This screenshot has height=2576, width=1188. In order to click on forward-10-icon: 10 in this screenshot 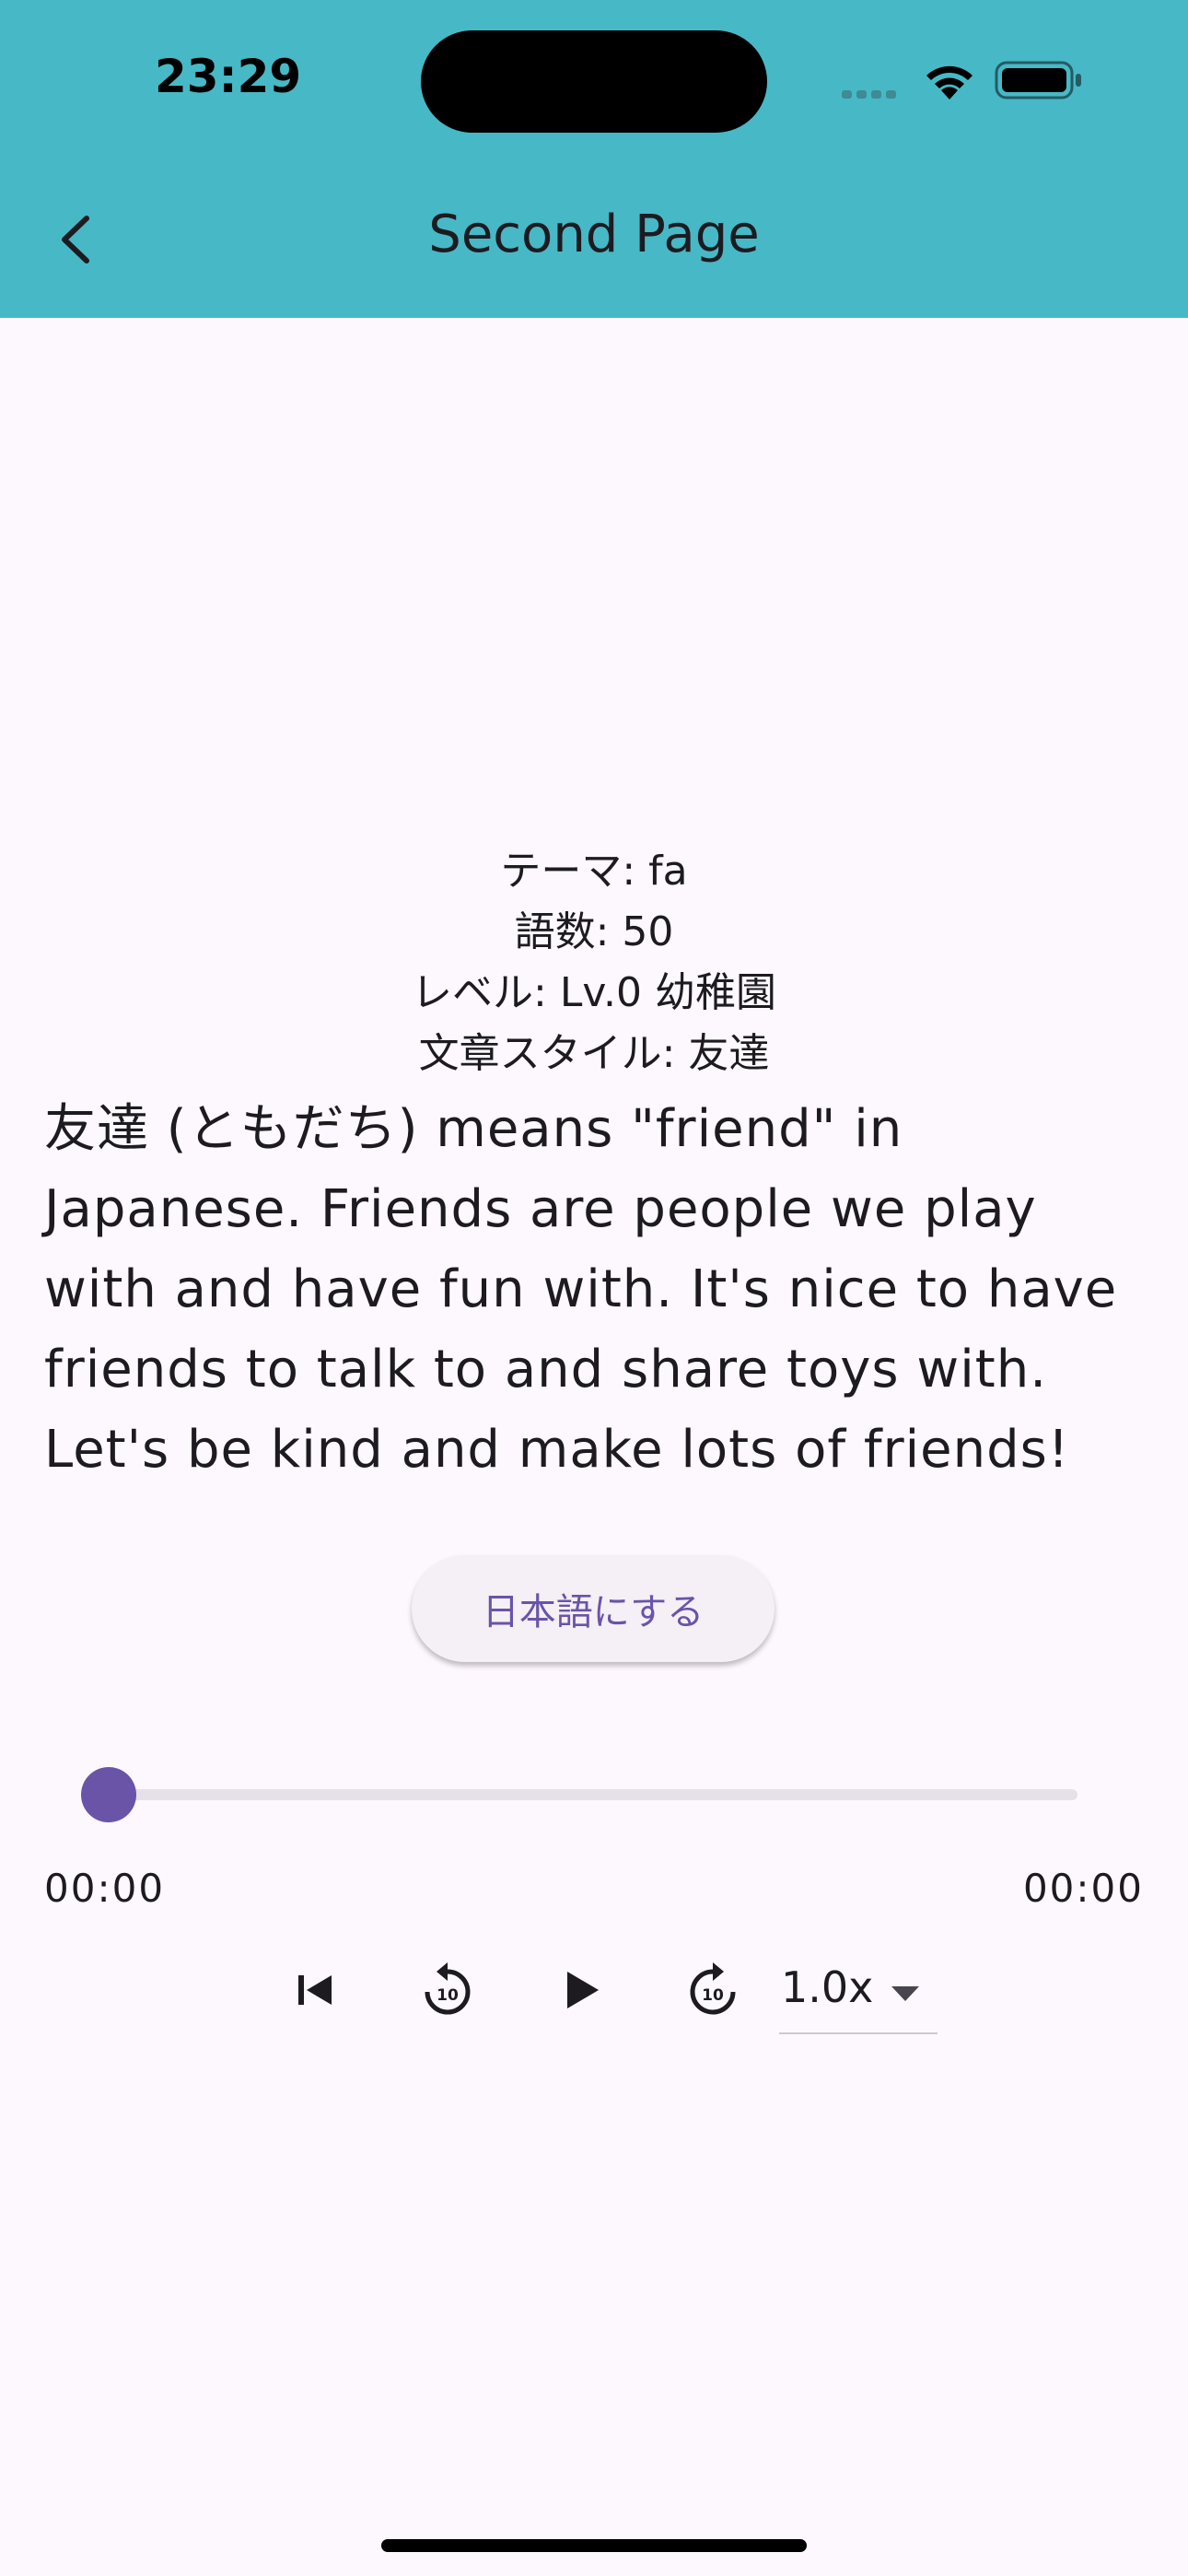, I will do `click(713, 1988)`.